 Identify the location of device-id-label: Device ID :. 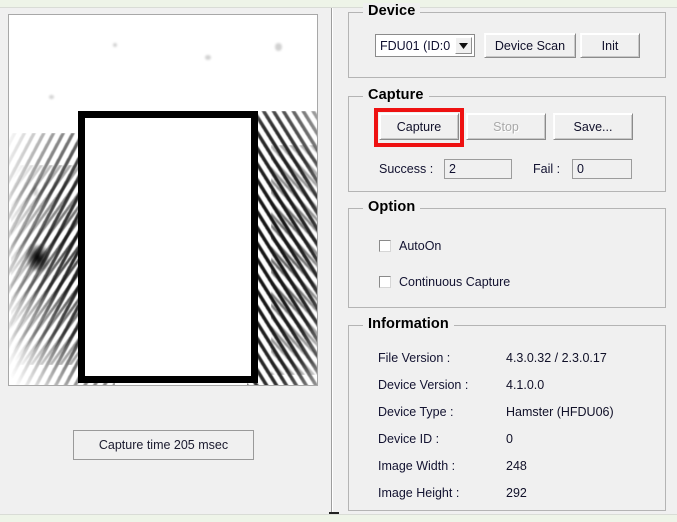
(409, 439).